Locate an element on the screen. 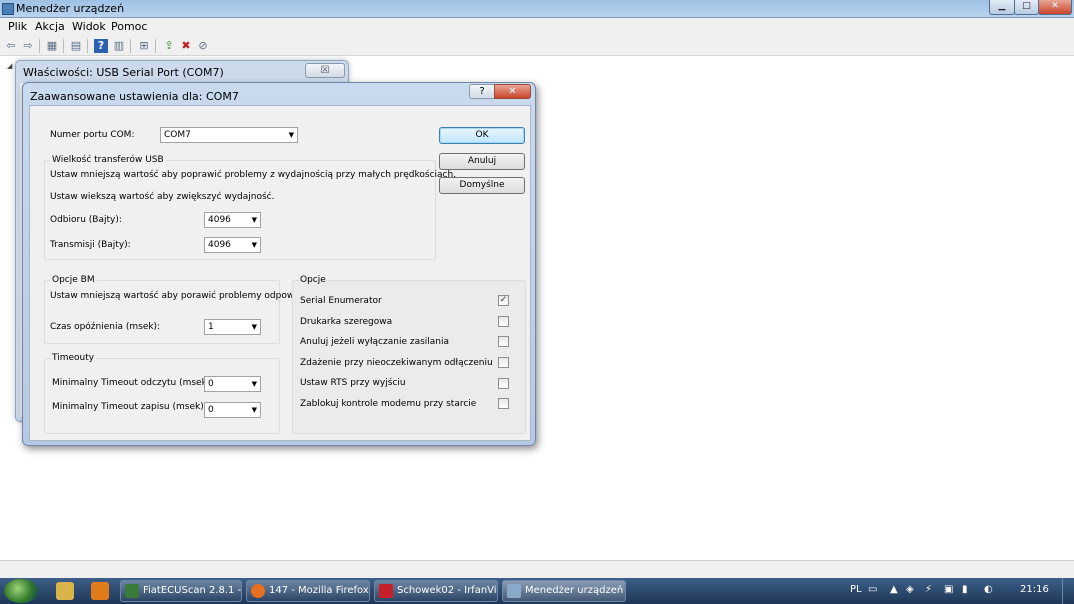 The width and height of the screenshot is (1074, 604). media-player-icon is located at coordinates (100, 591).